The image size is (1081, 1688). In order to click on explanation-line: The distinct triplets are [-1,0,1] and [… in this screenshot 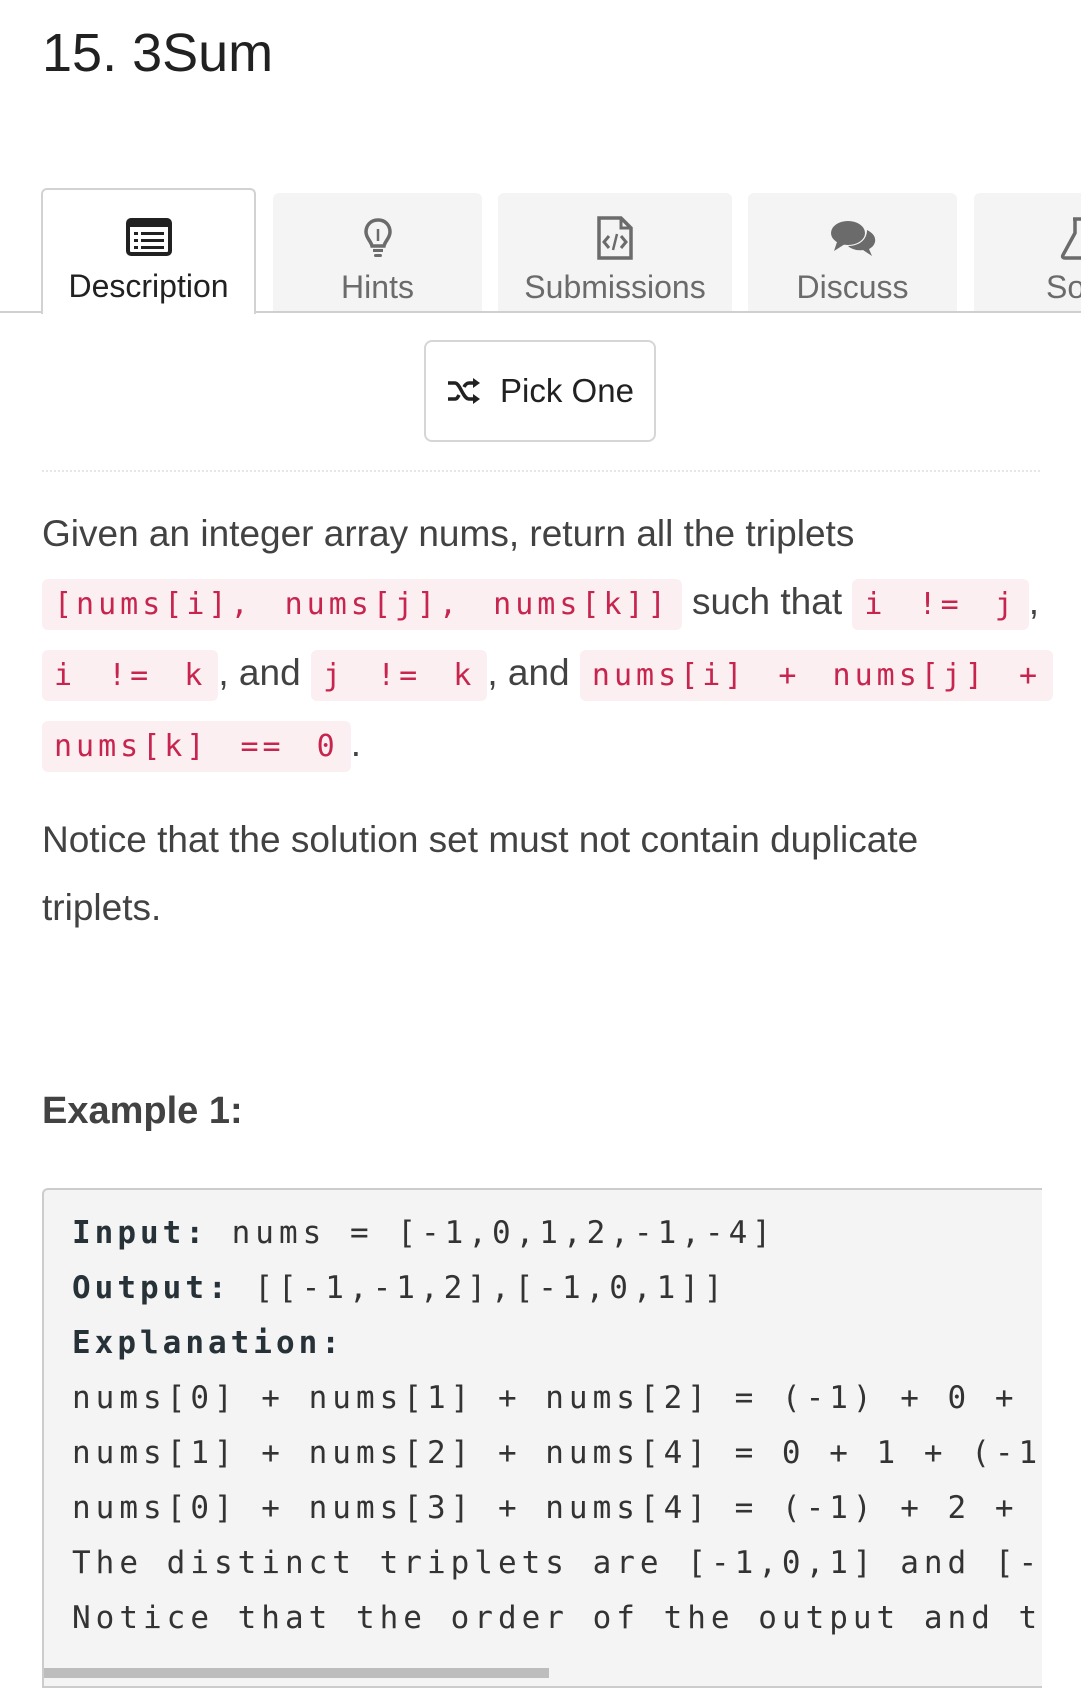, I will do `click(557, 1563)`.